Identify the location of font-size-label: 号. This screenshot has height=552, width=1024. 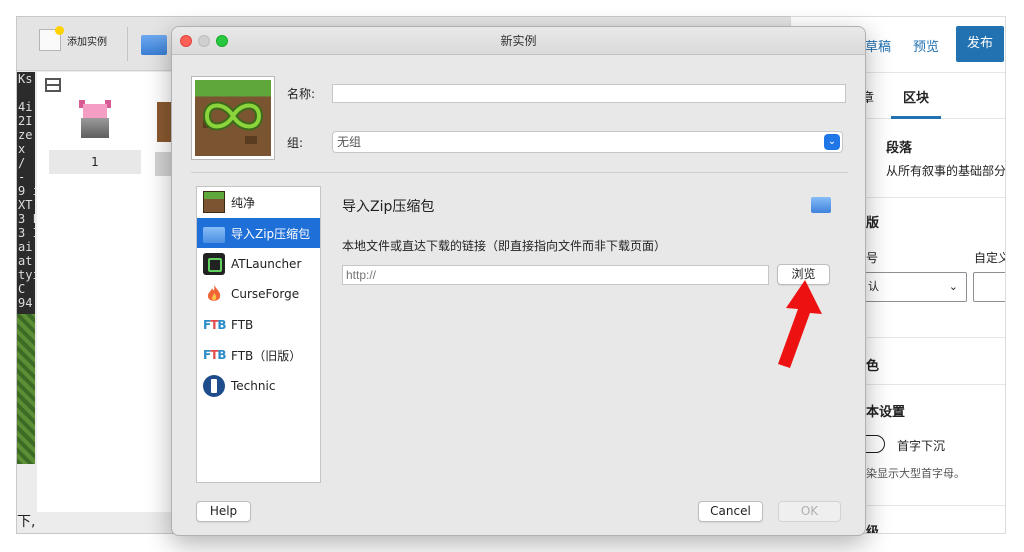
(872, 258).